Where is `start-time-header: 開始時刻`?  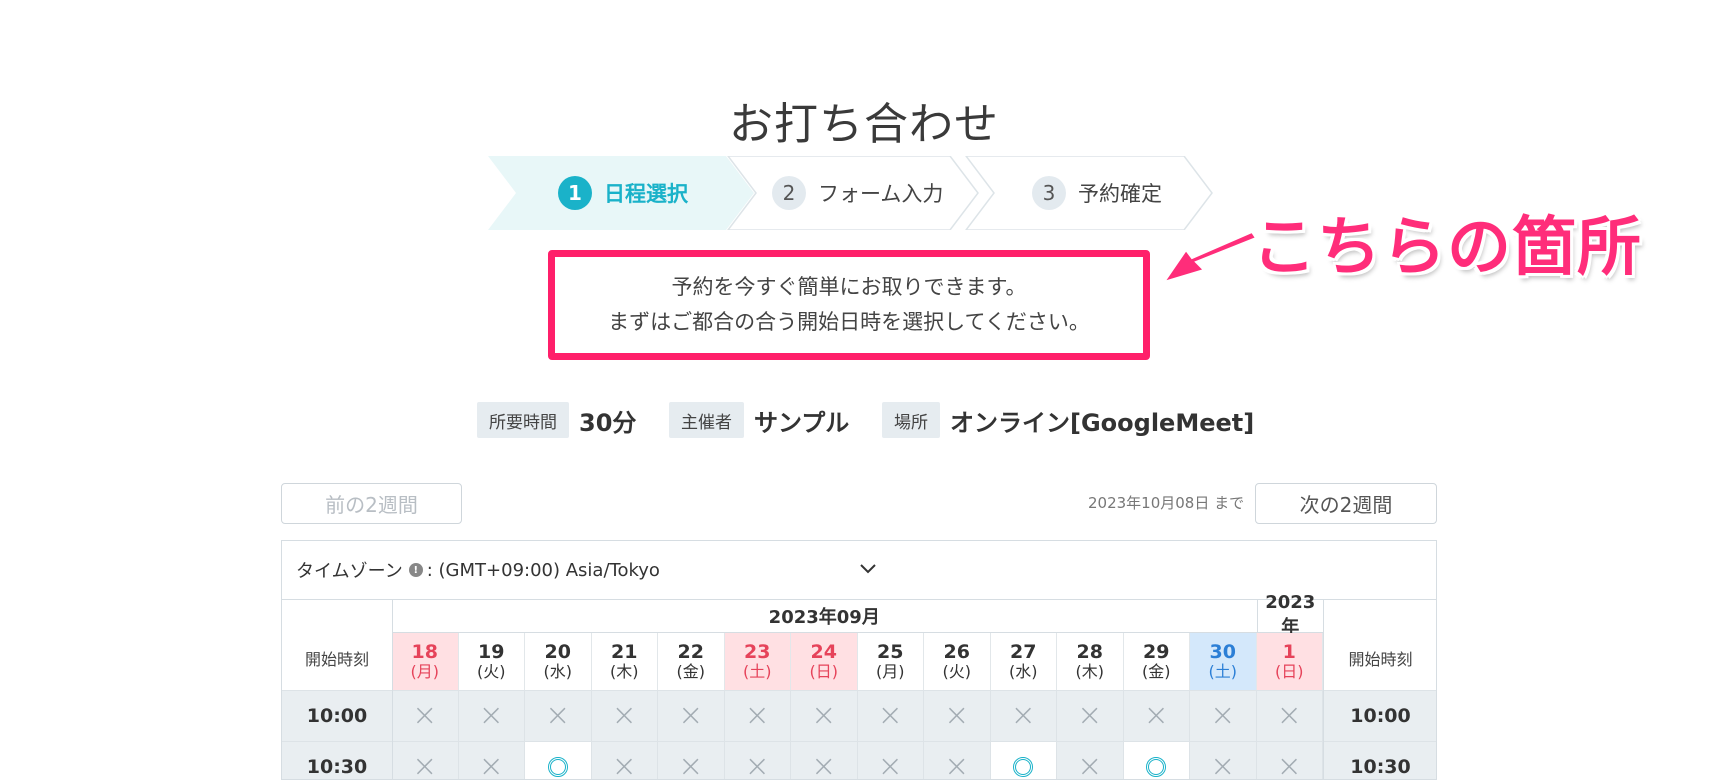 start-time-header: 開始時刻 is located at coordinates (1380, 659).